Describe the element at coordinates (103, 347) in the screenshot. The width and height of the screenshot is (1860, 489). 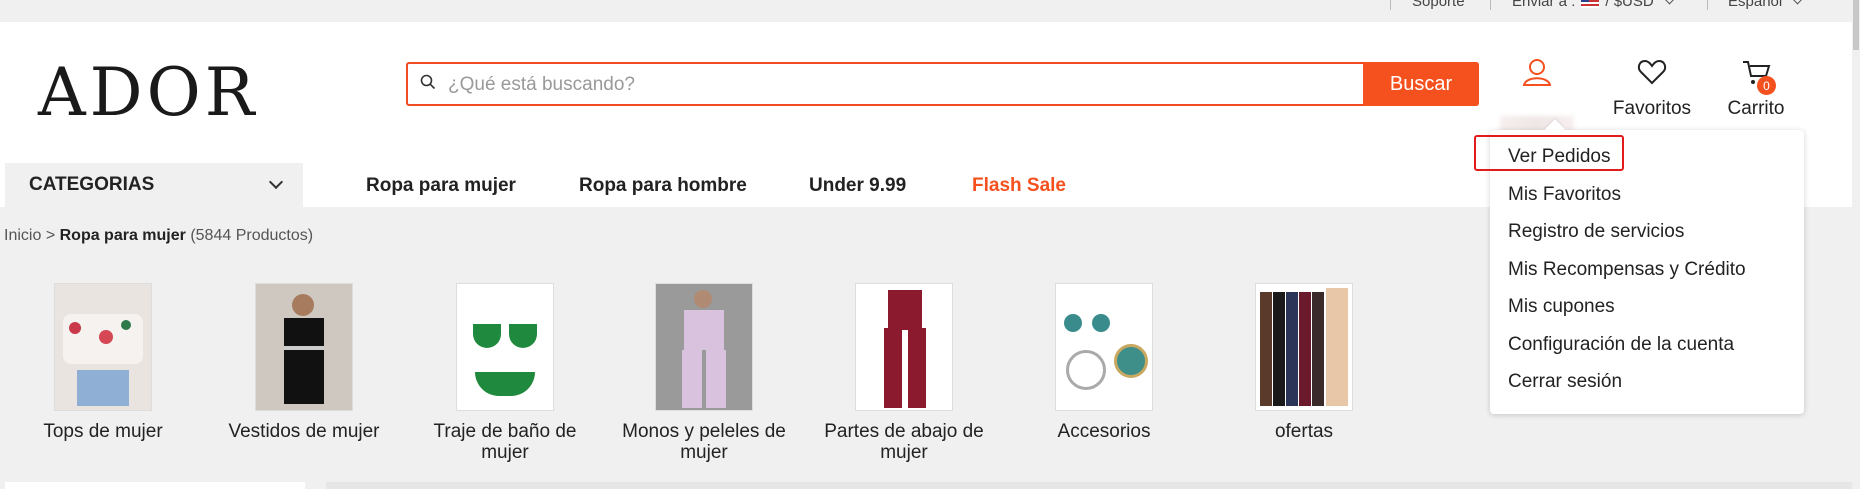
I see `floral-top-image` at that location.